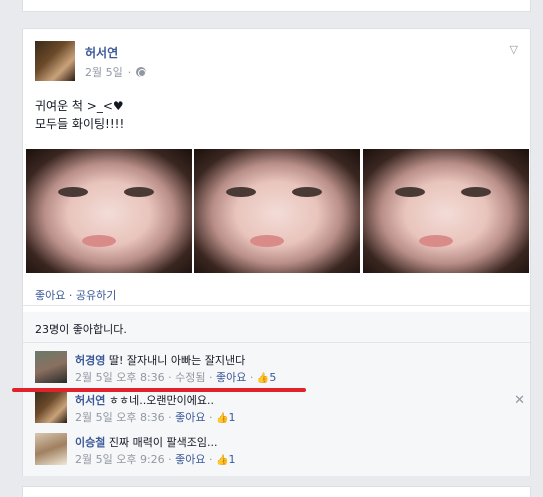 This screenshot has height=497, width=543. What do you see at coordinates (177, 360) in the screenshot?
I see `comment-text: 딸! 잘자내니 아빠는 잘지낸다` at bounding box center [177, 360].